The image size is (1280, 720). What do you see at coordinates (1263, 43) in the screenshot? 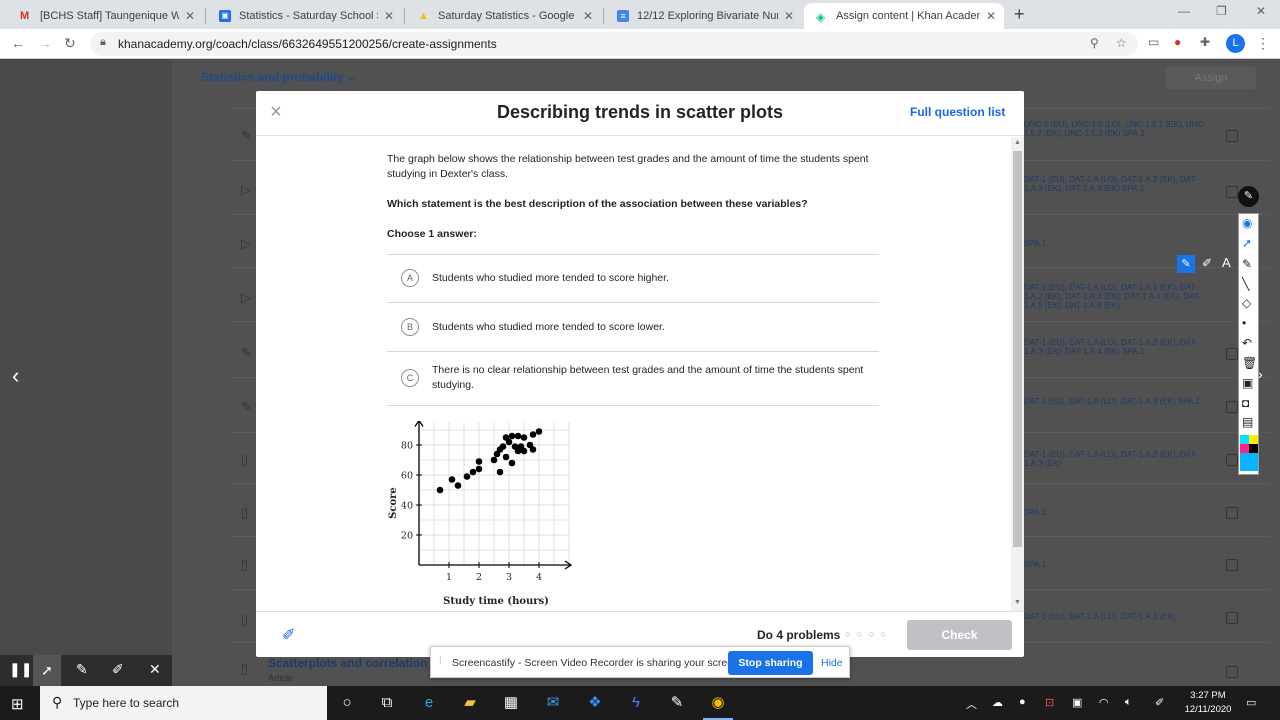
I see `more-menu-icon: ⋮` at bounding box center [1263, 43].